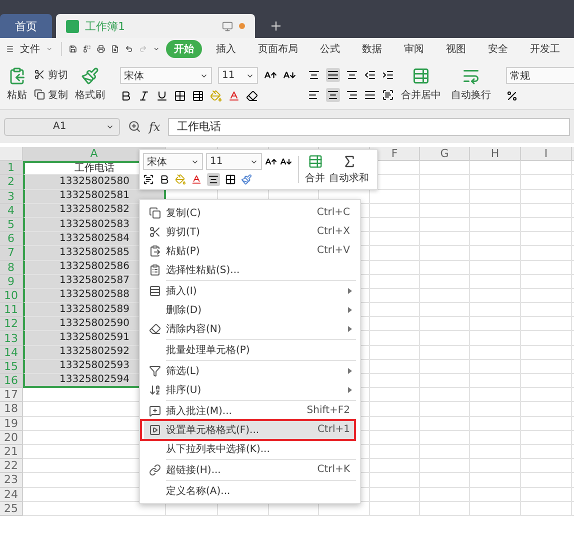 This screenshot has height=538, width=574. Describe the element at coordinates (414, 49) in the screenshot. I see `ribbon-tab: 审阅` at that location.